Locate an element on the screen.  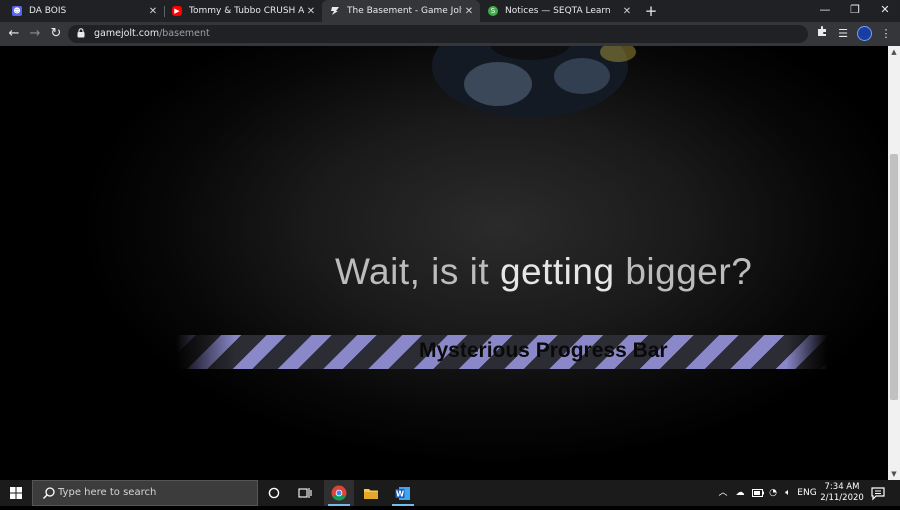
url-host: gamejolt.com is located at coordinates (127, 33).